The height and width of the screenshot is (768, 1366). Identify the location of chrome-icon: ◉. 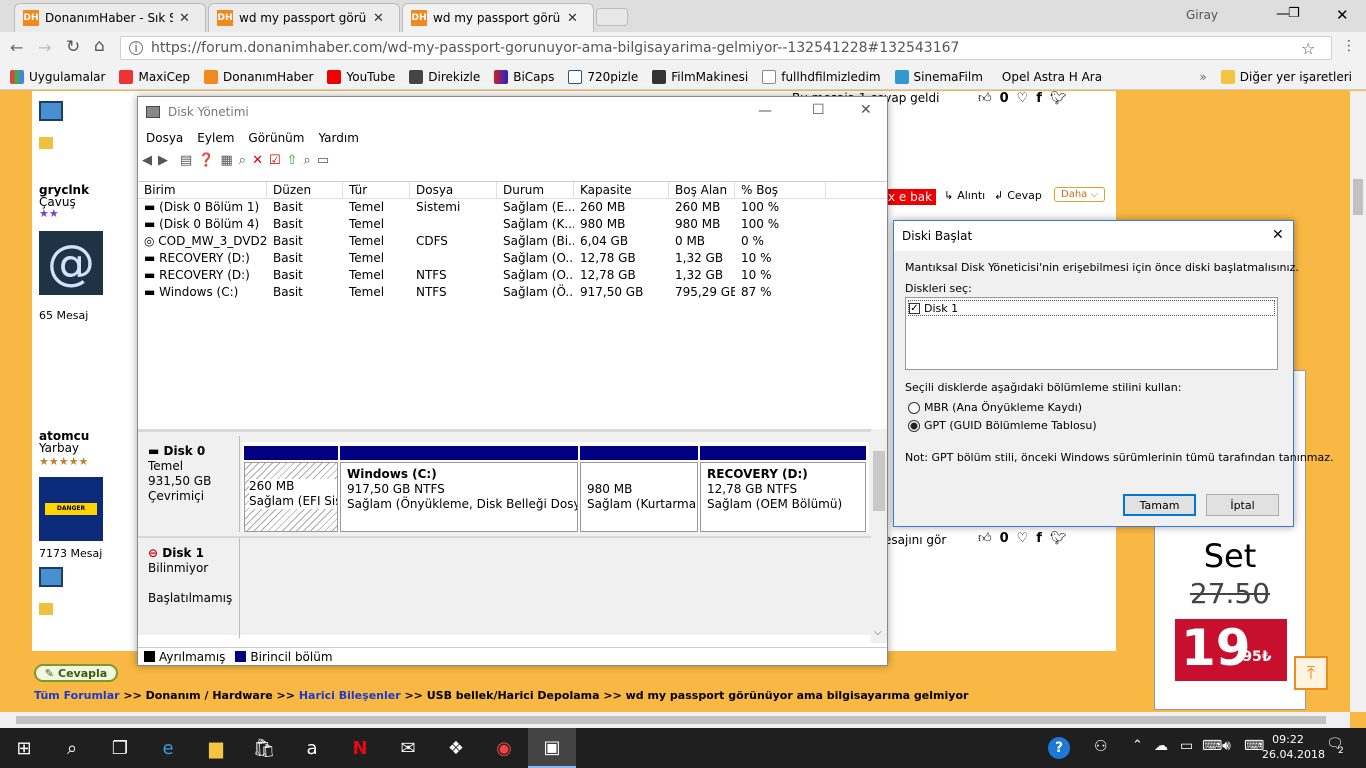
(504, 748).